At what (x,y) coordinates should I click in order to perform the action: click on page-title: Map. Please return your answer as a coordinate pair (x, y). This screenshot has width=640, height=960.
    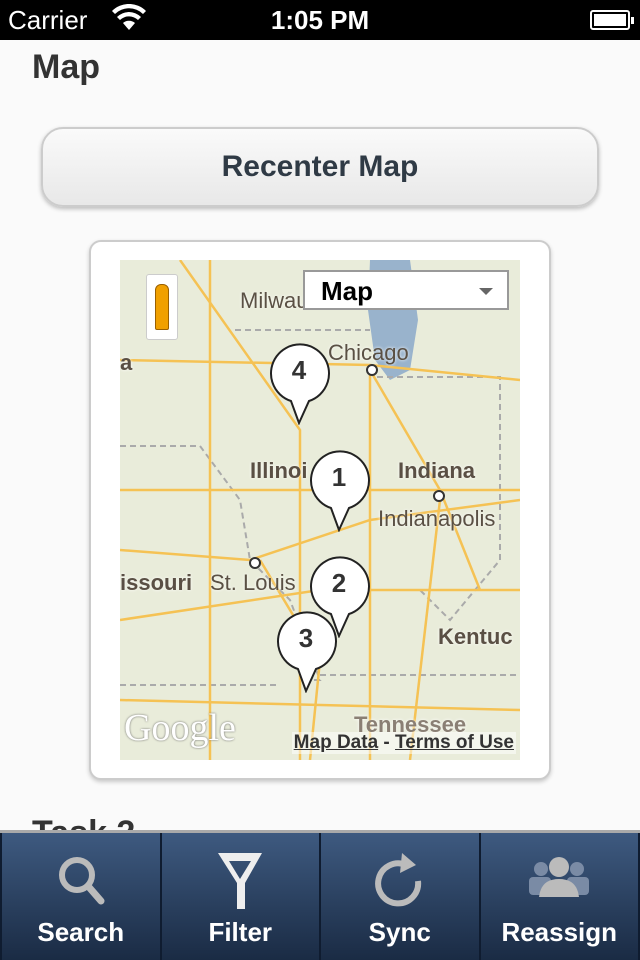
    Looking at the image, I should click on (66, 67).